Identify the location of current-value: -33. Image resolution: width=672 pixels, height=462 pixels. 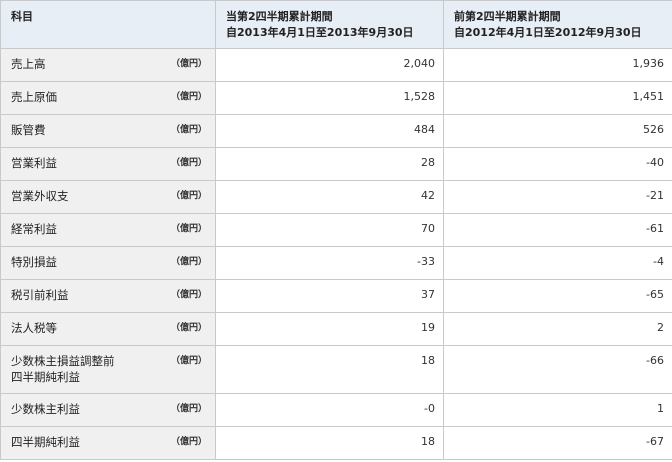
(329, 263).